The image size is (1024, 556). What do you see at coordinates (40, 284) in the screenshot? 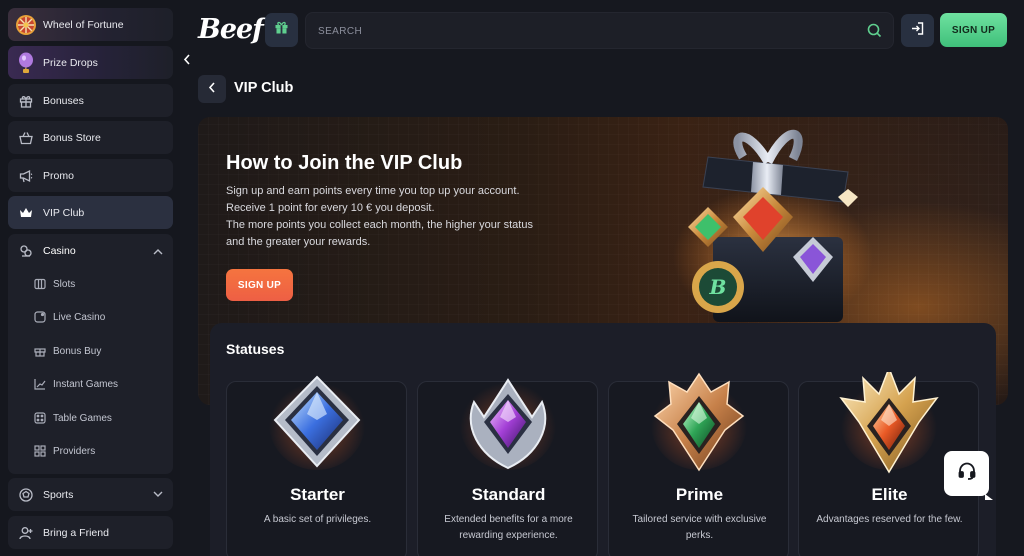
I see `slots-icon` at bounding box center [40, 284].